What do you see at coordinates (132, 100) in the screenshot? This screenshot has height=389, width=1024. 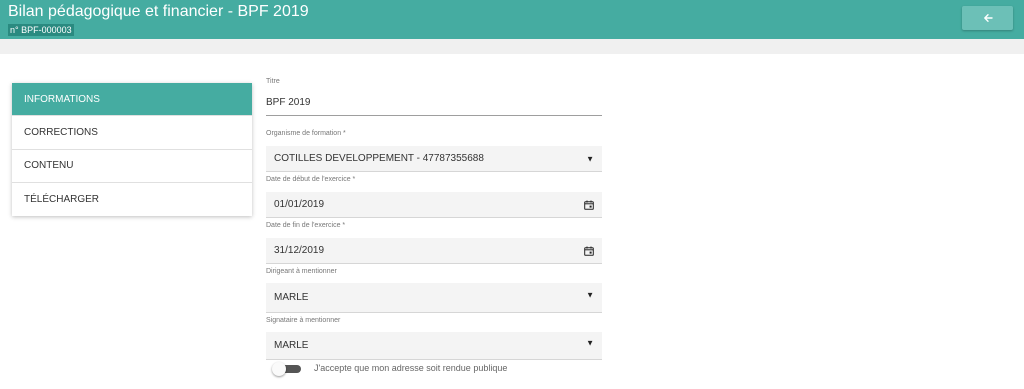 I see `menu-item-informations: INFORMATIONS` at bounding box center [132, 100].